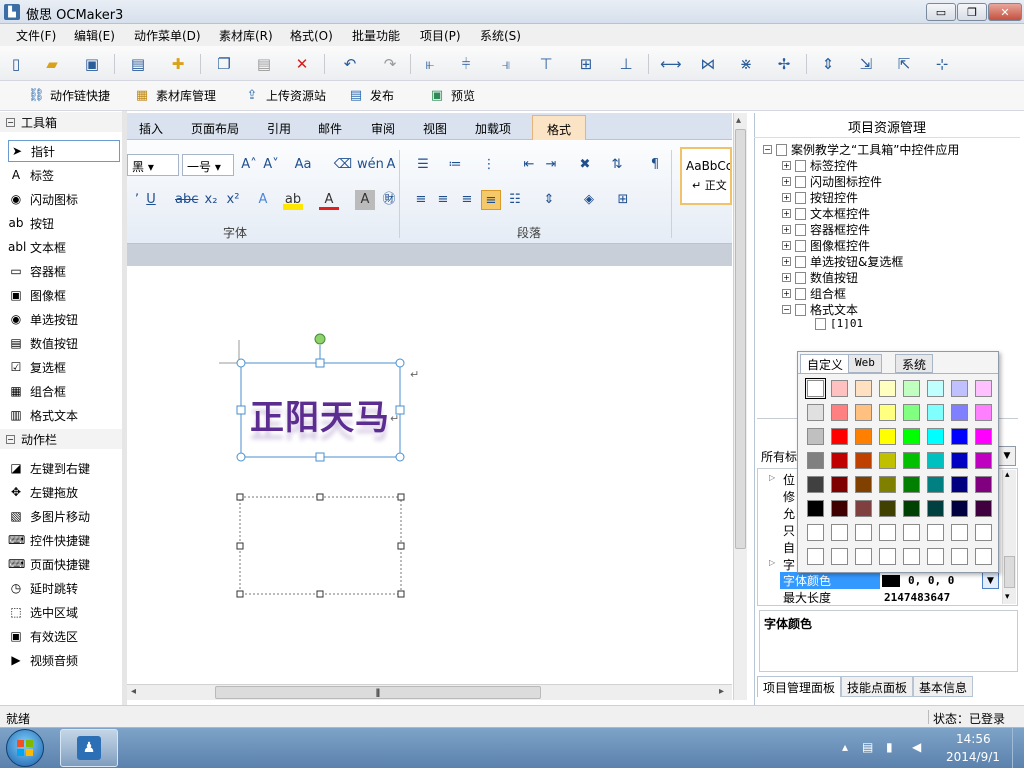 The width and height of the screenshot is (1024, 768). What do you see at coordinates (435, 128) in the screenshot?
I see `tab-view: 视图` at bounding box center [435, 128].